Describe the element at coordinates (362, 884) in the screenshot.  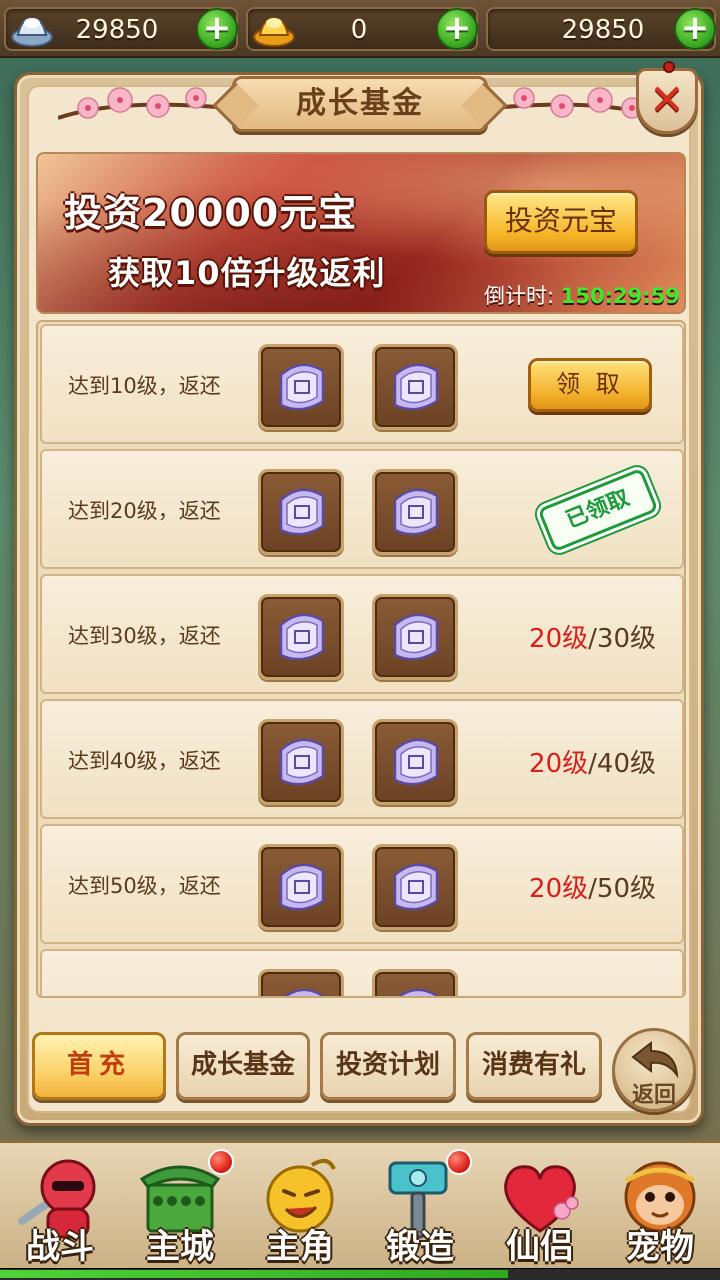
I see `reward-row-level-50: 达到50级，返还 20级/50级` at that location.